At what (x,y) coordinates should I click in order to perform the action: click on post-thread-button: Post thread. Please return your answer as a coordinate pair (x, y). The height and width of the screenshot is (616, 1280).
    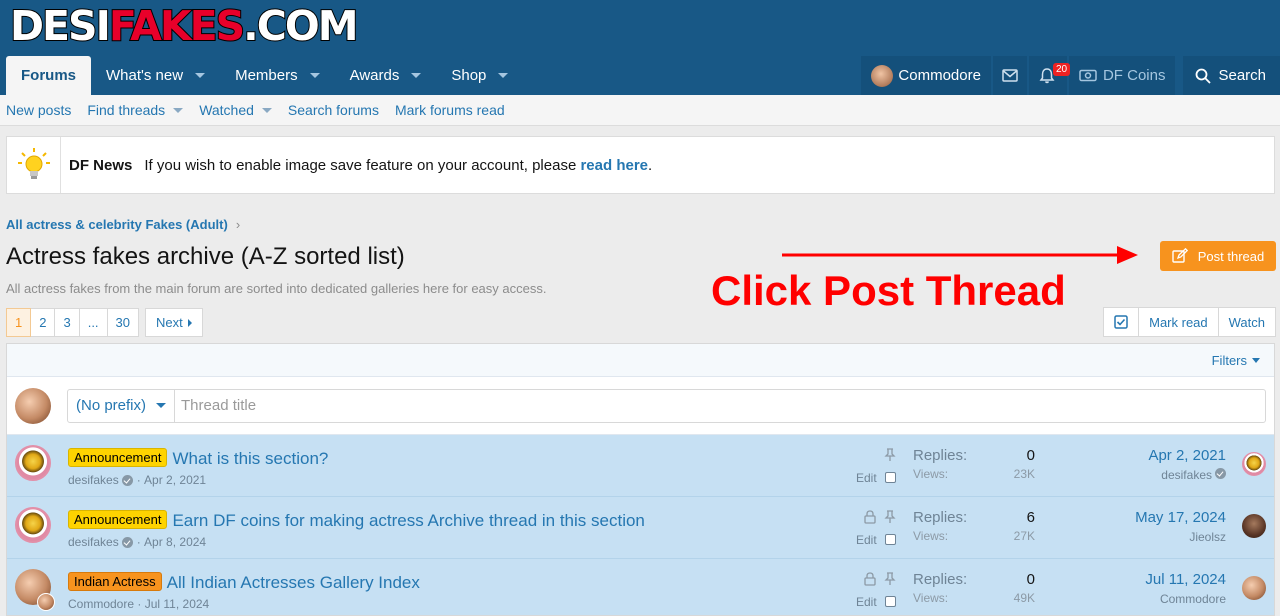
    Looking at the image, I should click on (1218, 256).